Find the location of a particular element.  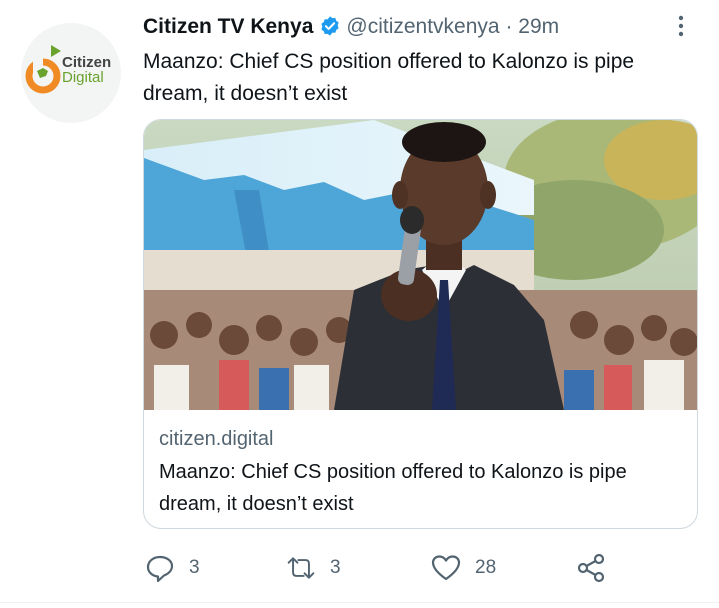

more-options-icon is located at coordinates (681, 26).